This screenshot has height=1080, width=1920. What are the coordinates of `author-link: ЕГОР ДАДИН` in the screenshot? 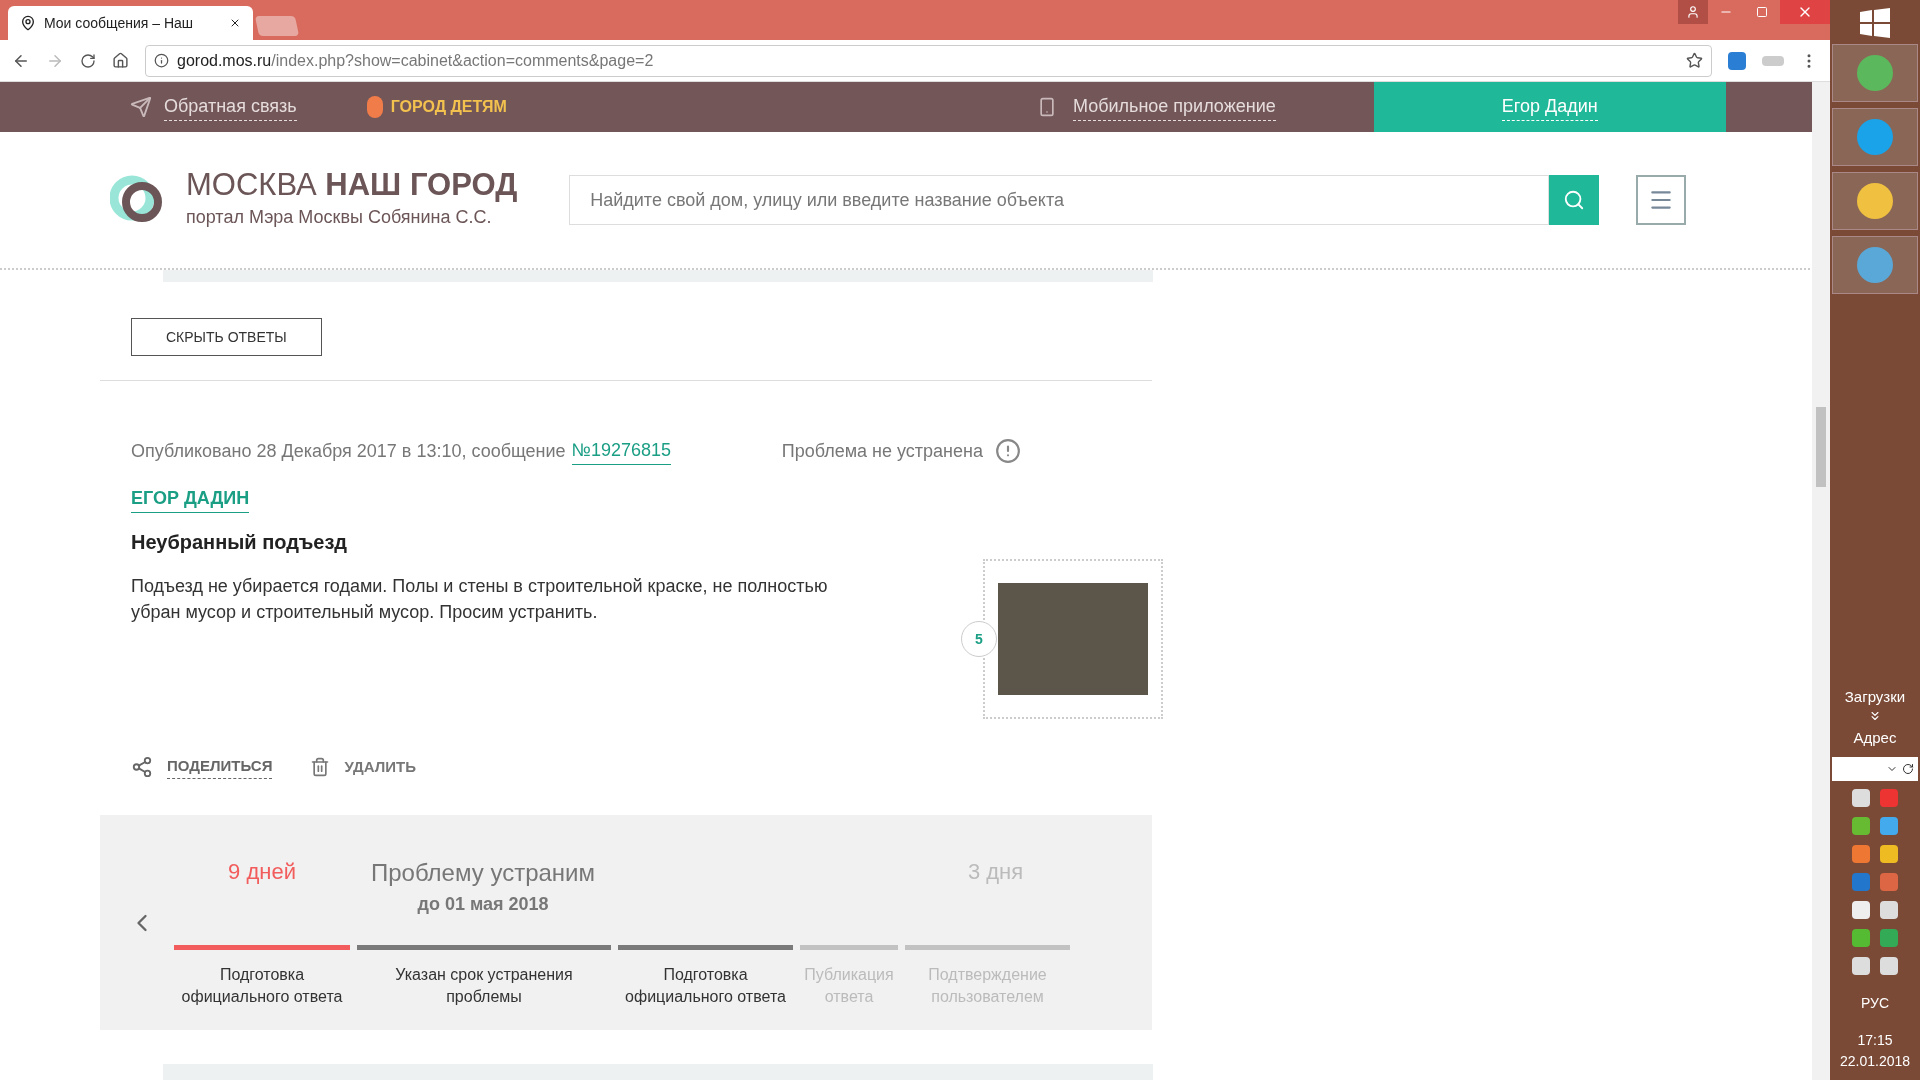 It's located at (190, 499).